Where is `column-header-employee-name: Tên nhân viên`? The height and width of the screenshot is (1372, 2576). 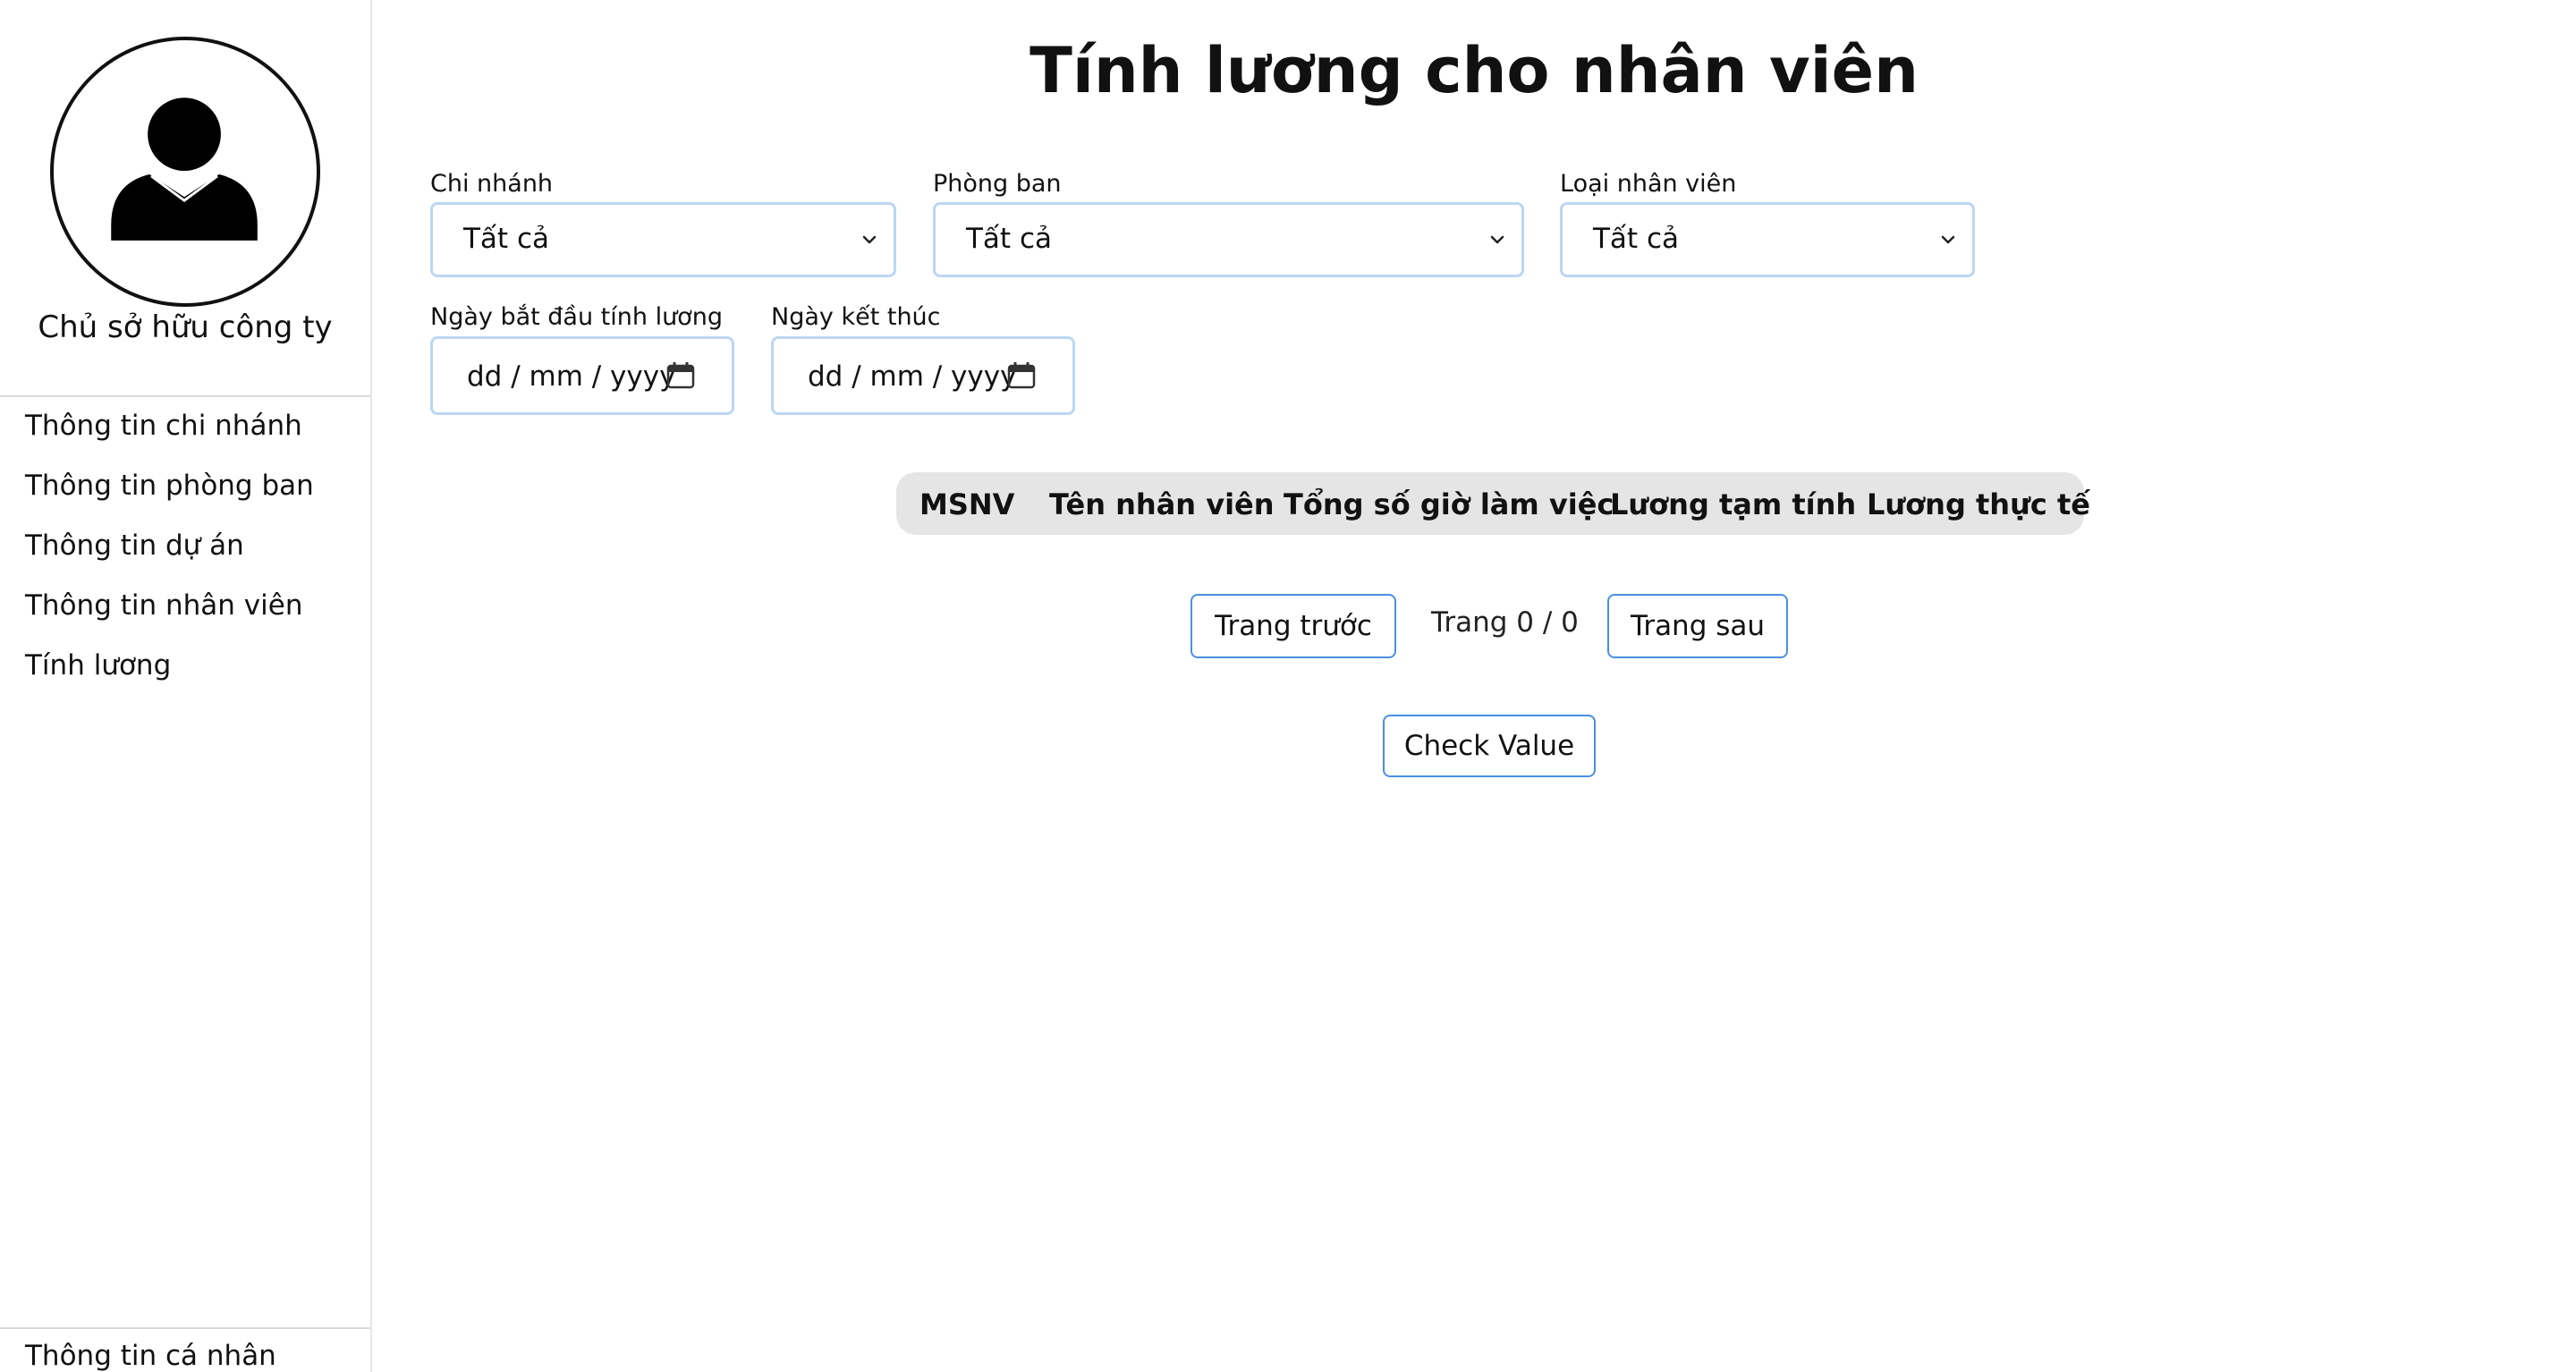
column-header-employee-name: Tên nhân viên is located at coordinates (1162, 504).